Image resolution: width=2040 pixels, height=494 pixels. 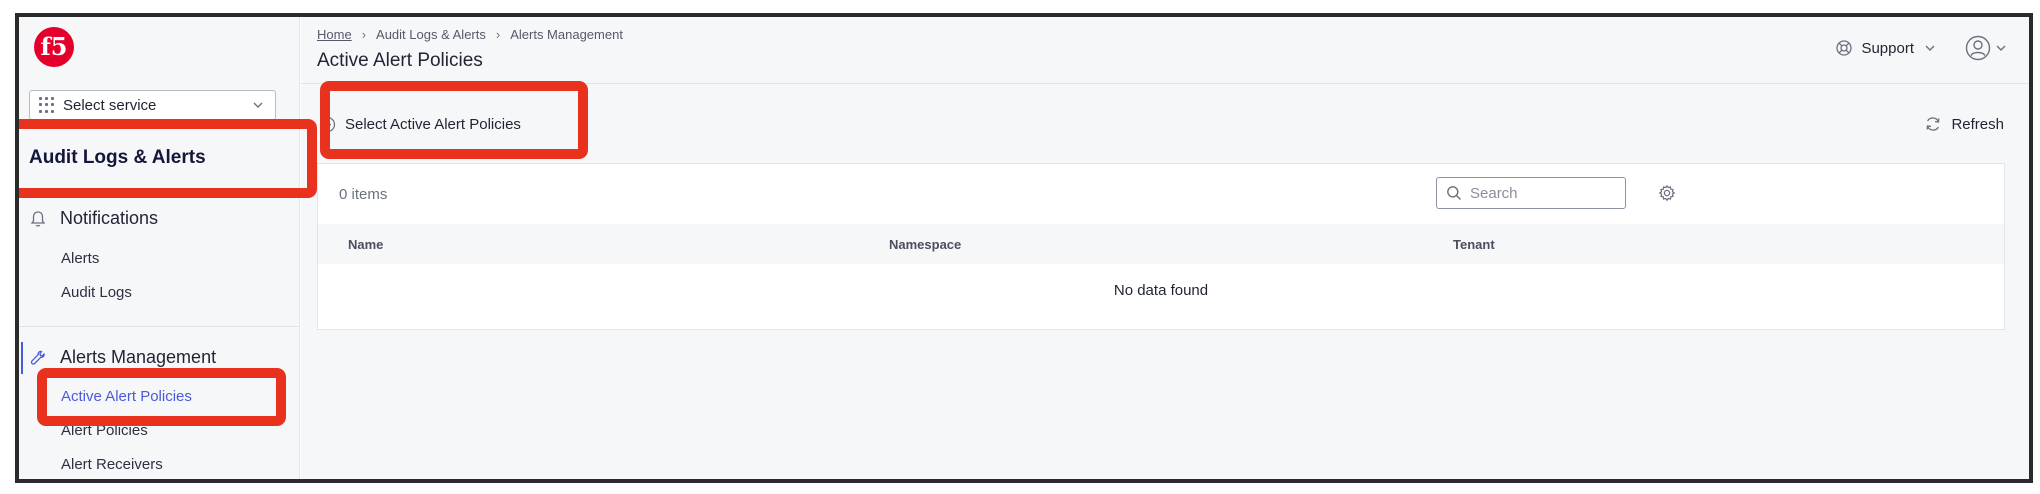 I want to click on column-header-tenant: Tenant, so click(x=1474, y=244).